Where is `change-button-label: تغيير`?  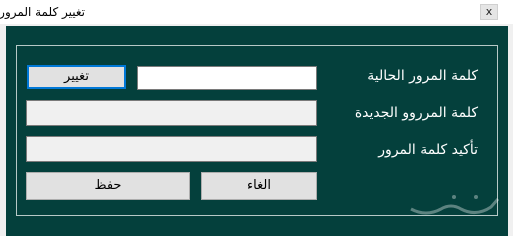
change-button-label: تغيير is located at coordinates (76, 76).